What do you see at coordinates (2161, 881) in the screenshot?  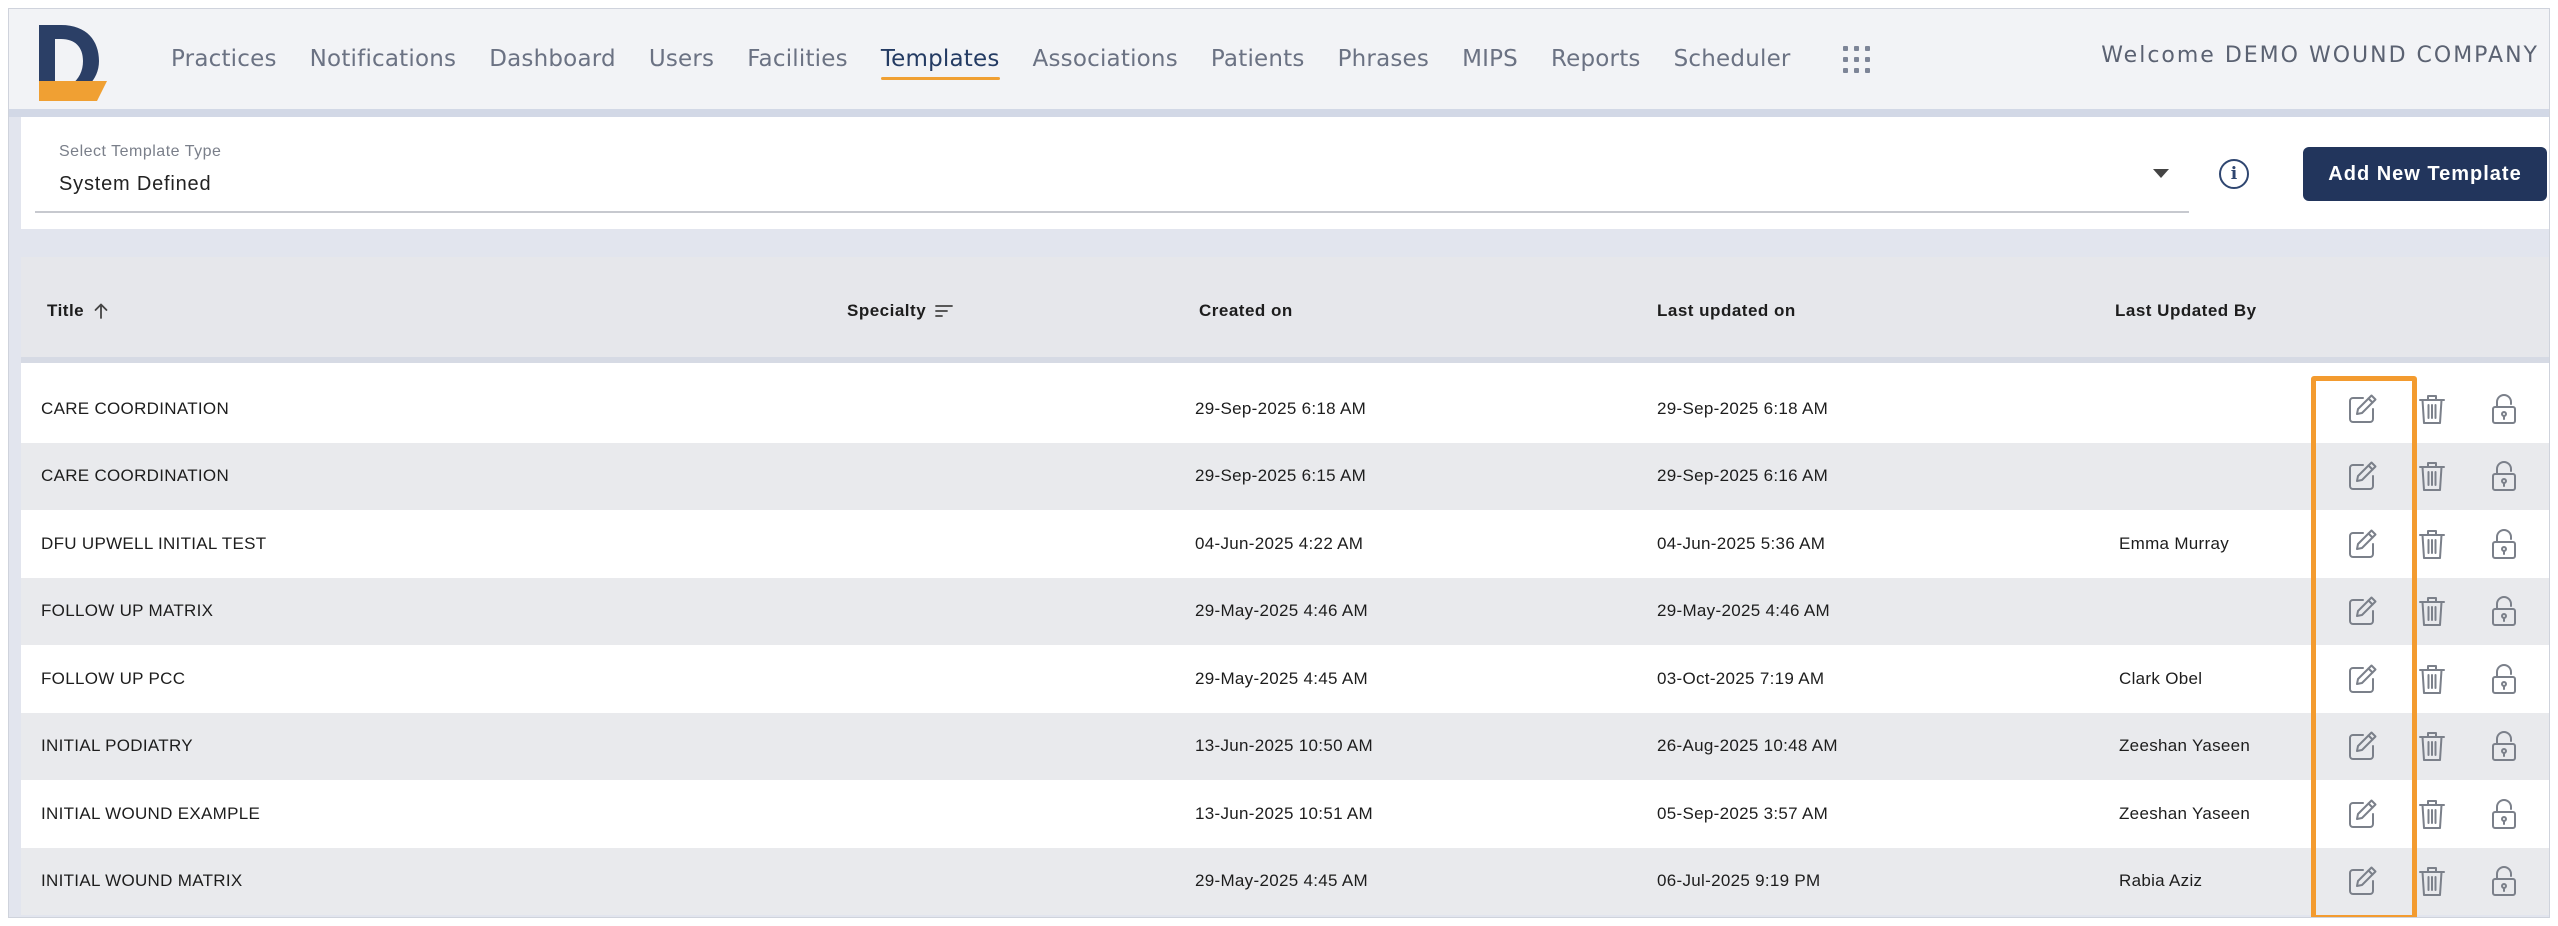 I see `cell-updated-by: Rabia Aziz` at bounding box center [2161, 881].